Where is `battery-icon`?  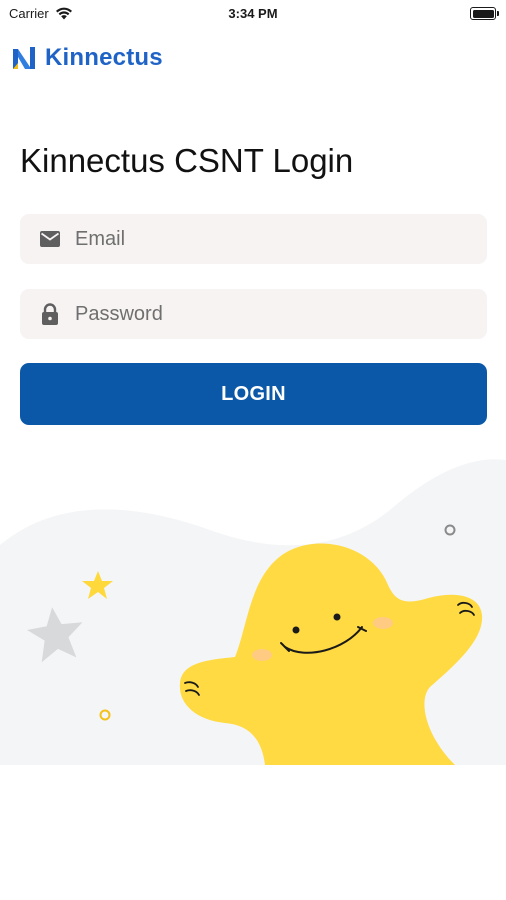 battery-icon is located at coordinates (484, 13).